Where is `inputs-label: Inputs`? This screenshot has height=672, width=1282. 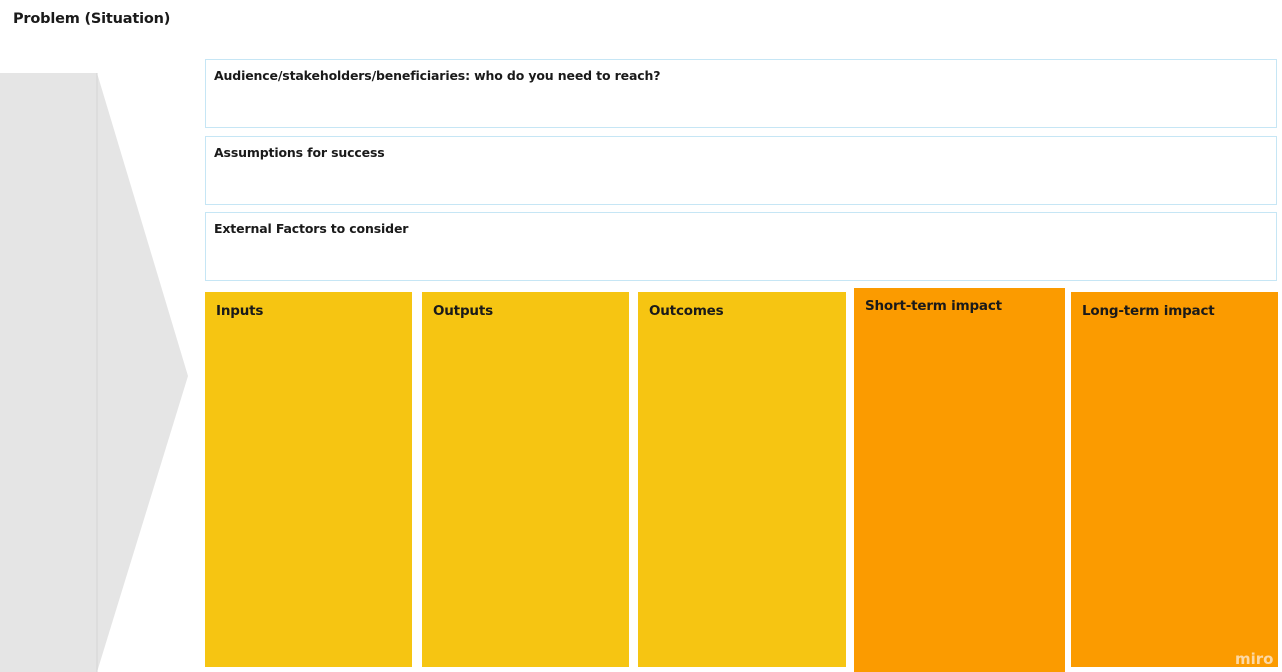
inputs-label: Inputs is located at coordinates (240, 311).